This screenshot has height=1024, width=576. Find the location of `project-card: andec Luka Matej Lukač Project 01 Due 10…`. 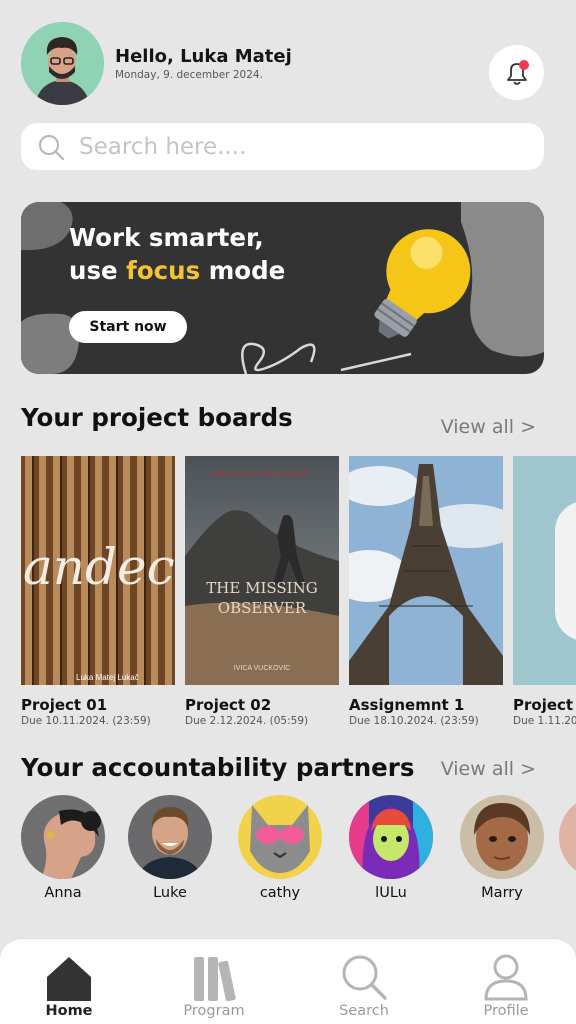

project-card: andec Luka Matej Lukač Project 01 Due 10… is located at coordinates (98, 591).